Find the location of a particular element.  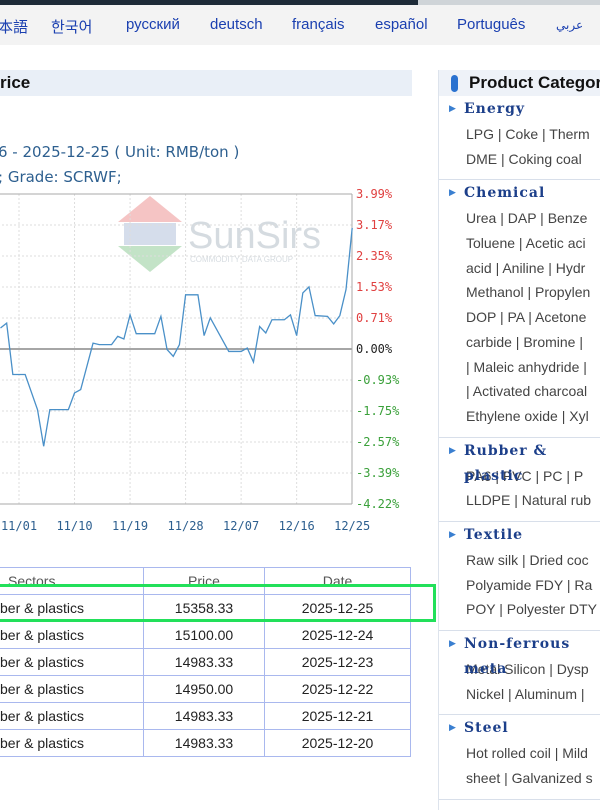

y-tick-label: 2.35% is located at coordinates (374, 256).